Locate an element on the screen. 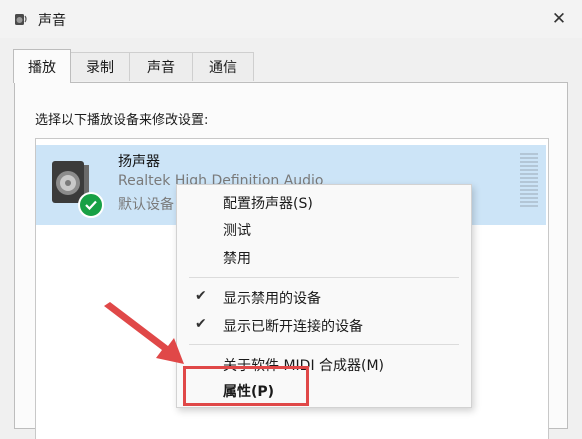 The height and width of the screenshot is (439, 582). menu-item-label: 显示已断开连接的设备 is located at coordinates (293, 327).